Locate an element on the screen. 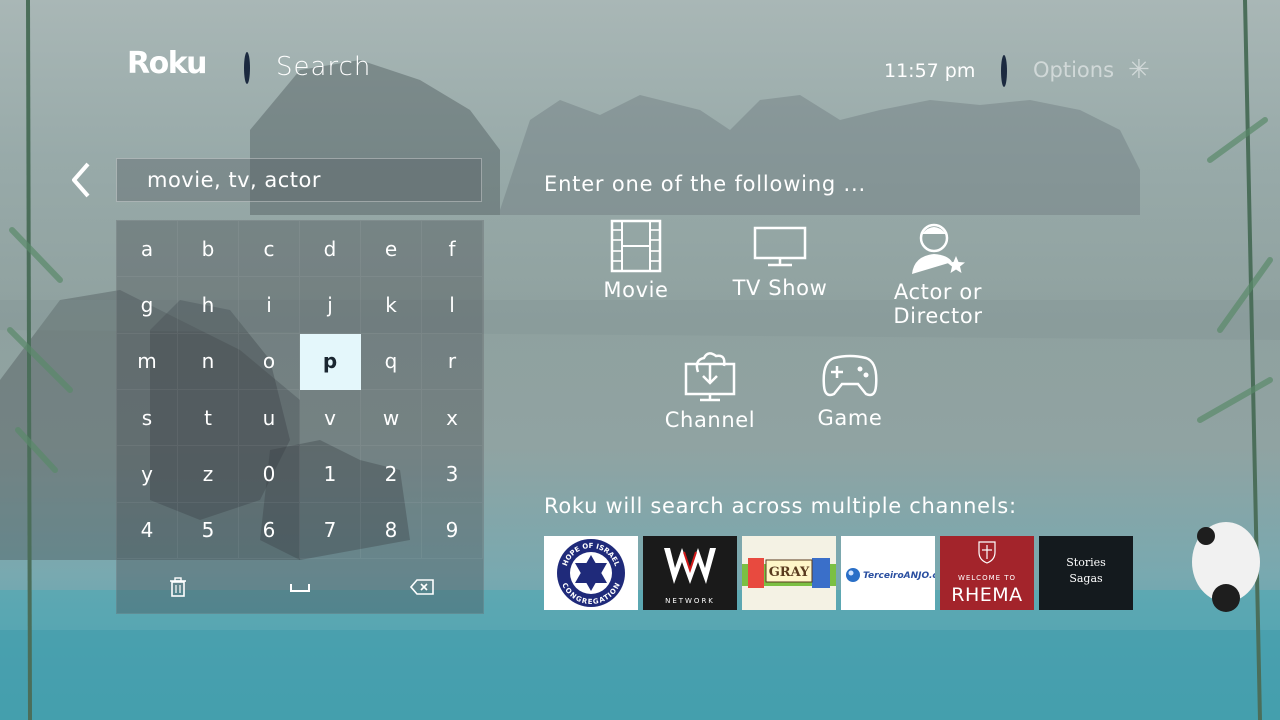  key-y: y is located at coordinates (147, 474).